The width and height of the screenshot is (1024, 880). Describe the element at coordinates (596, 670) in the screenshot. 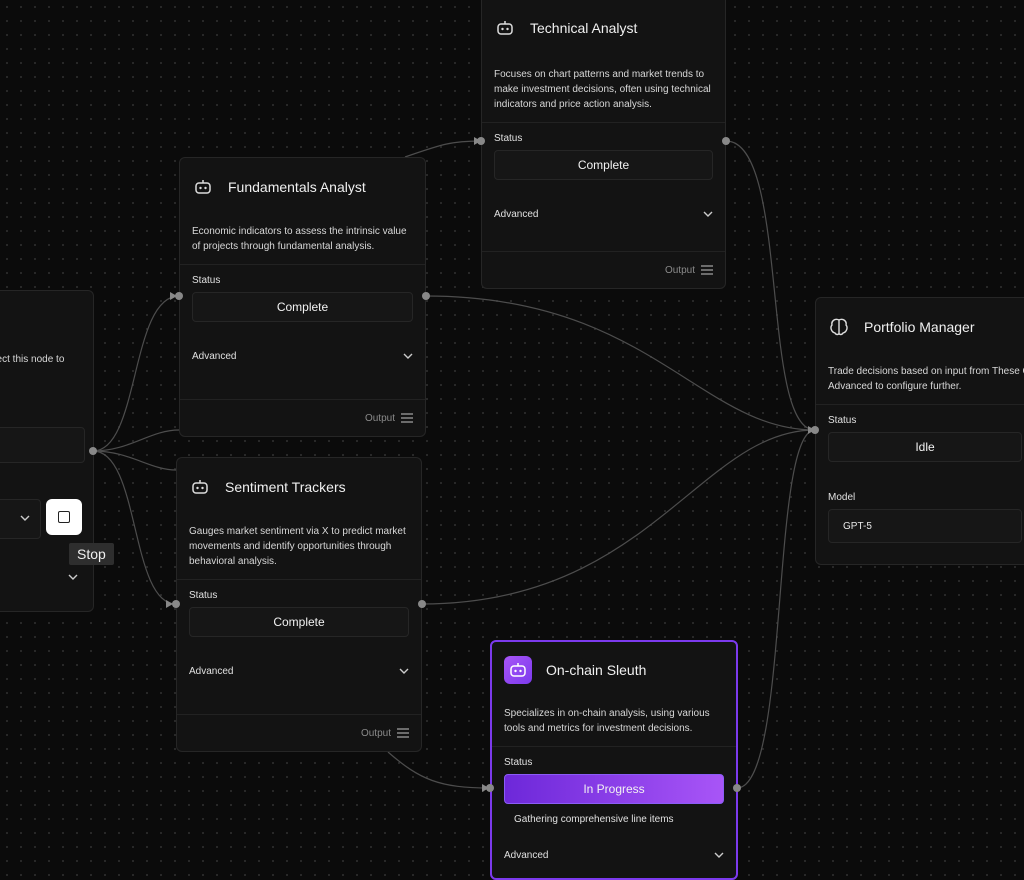

I see `node-title: On-chain Sleuth` at that location.